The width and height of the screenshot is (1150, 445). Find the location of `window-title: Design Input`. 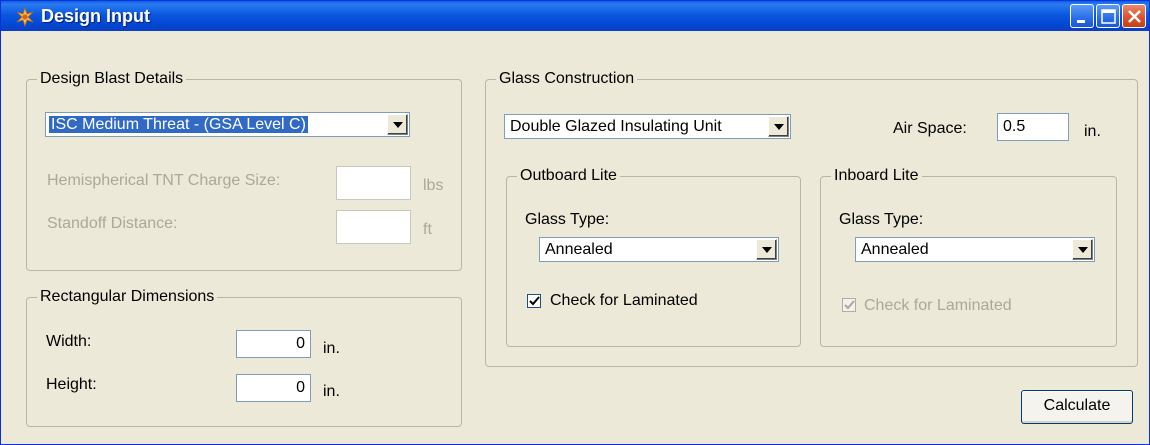

window-title: Design Input is located at coordinates (95, 16).